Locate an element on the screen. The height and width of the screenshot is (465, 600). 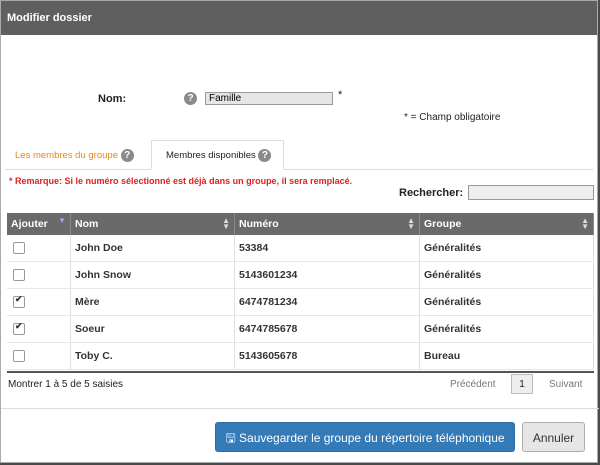
table-row: Toby C. 5143605678 Bureau is located at coordinates (300, 356).